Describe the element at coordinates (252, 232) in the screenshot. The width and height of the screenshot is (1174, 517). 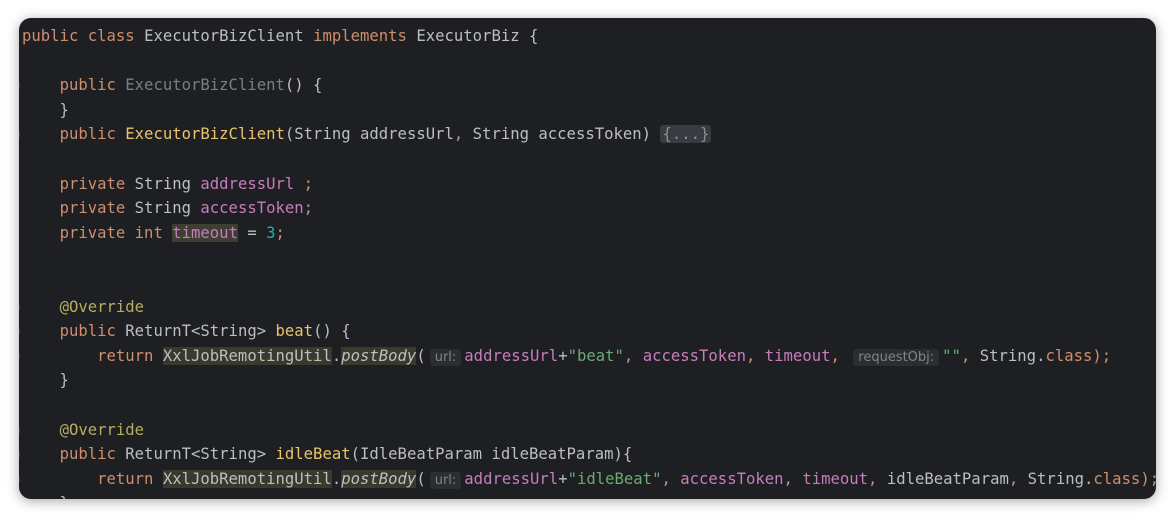
I see `code-token: =` at that location.